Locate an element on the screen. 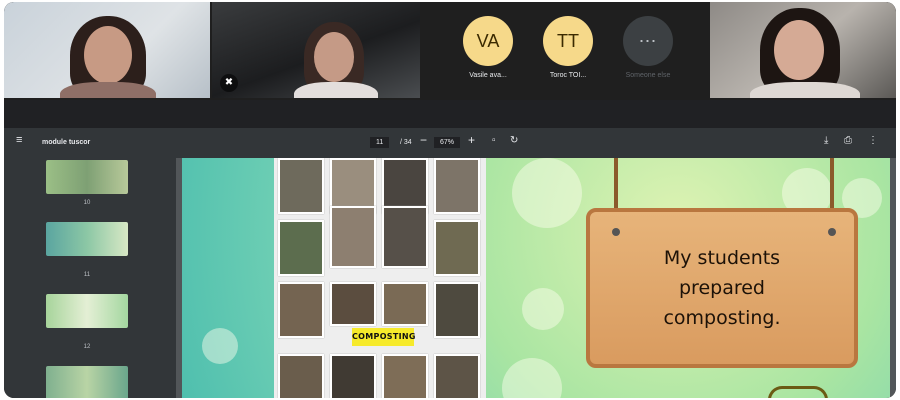 The height and width of the screenshot is (400, 900). zoom-out-button: − is located at coordinates (423, 140).